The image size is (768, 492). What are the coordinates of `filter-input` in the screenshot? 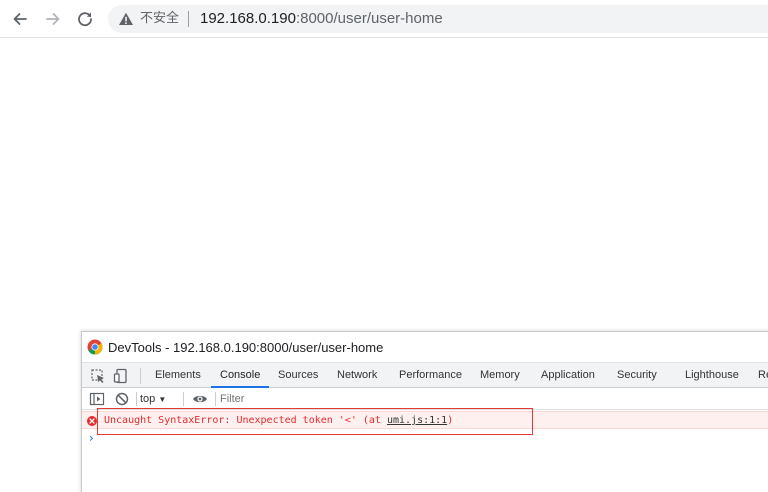 It's located at (494, 399).